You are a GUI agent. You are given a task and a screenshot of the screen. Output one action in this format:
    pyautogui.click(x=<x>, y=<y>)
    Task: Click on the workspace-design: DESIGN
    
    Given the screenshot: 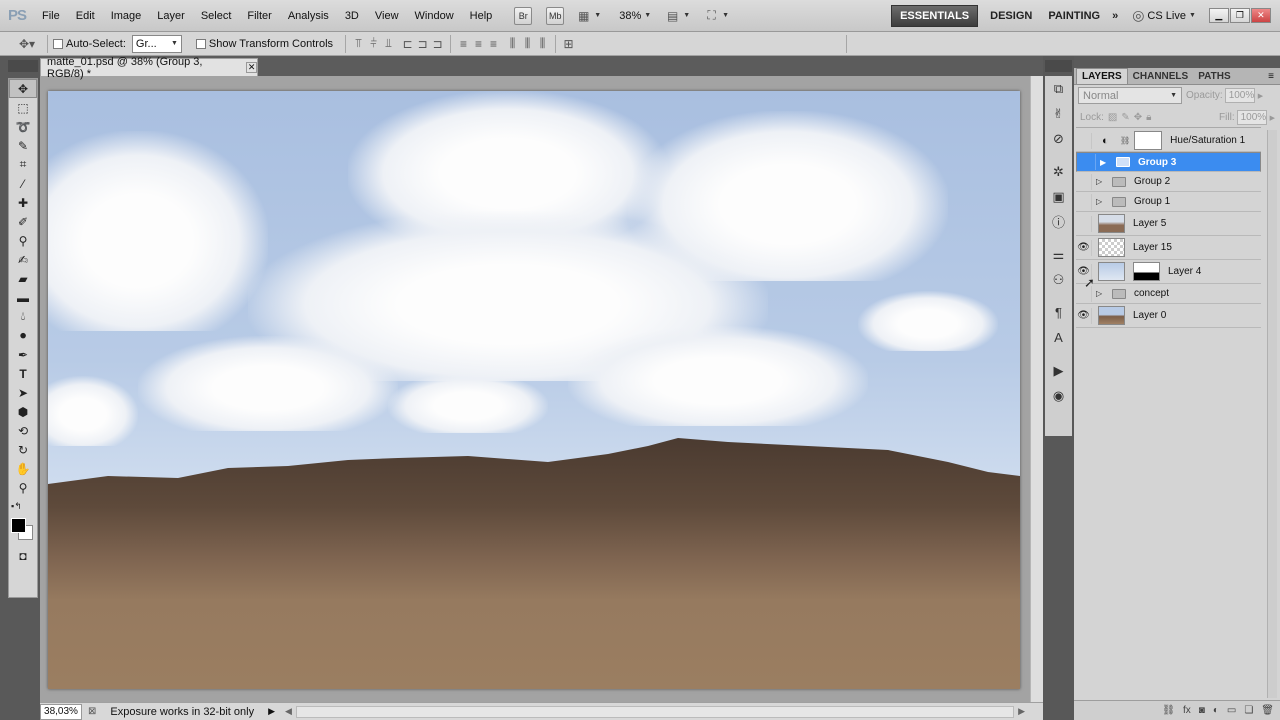 What is the action you would take?
    pyautogui.click(x=1011, y=16)
    